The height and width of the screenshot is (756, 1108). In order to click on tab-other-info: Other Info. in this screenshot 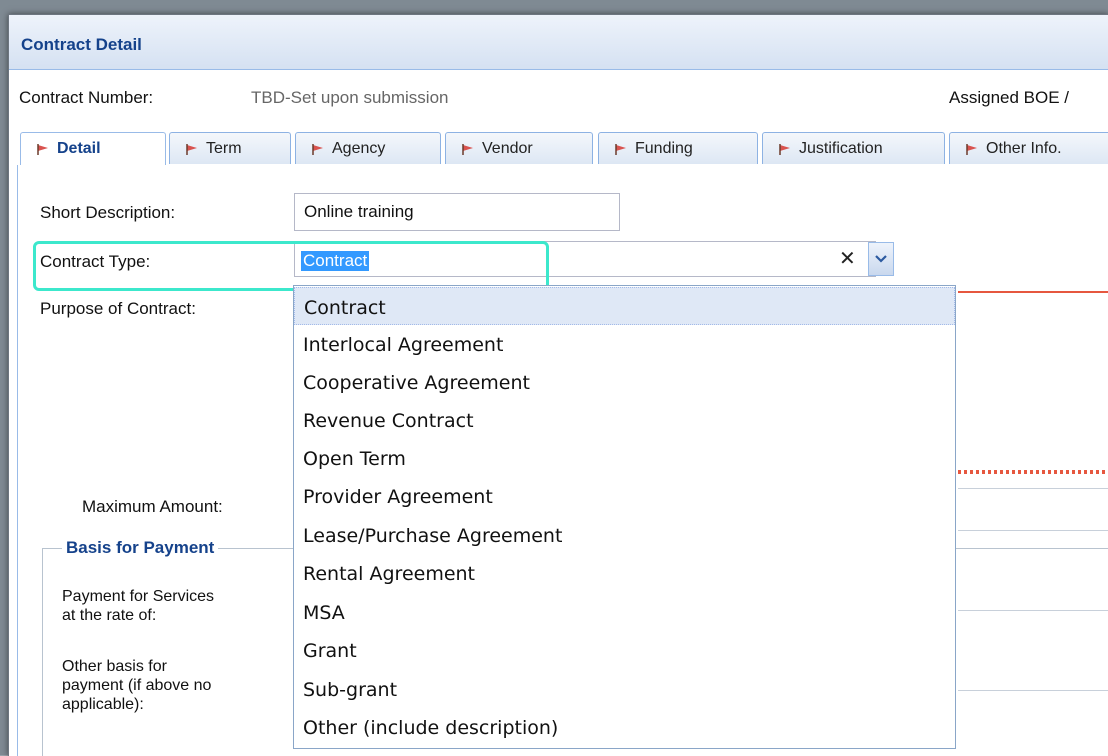, I will do `click(1028, 148)`.